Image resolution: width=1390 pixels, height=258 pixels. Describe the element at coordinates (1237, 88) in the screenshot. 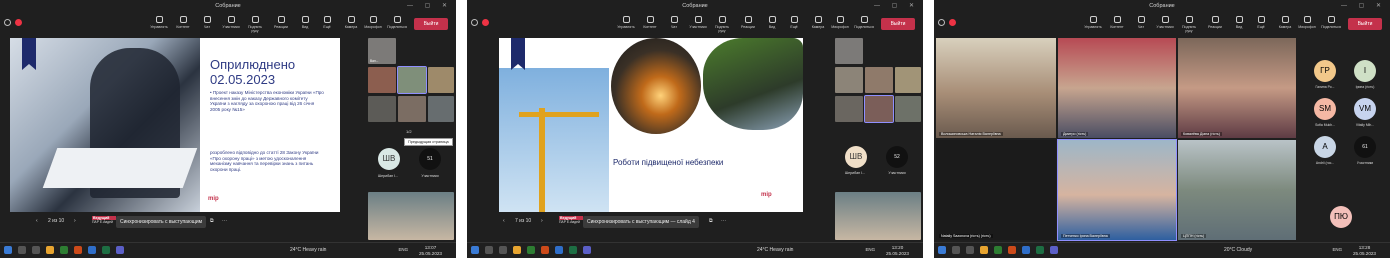

I see `video-tile-3: Ковалёва Діана (гість)` at that location.